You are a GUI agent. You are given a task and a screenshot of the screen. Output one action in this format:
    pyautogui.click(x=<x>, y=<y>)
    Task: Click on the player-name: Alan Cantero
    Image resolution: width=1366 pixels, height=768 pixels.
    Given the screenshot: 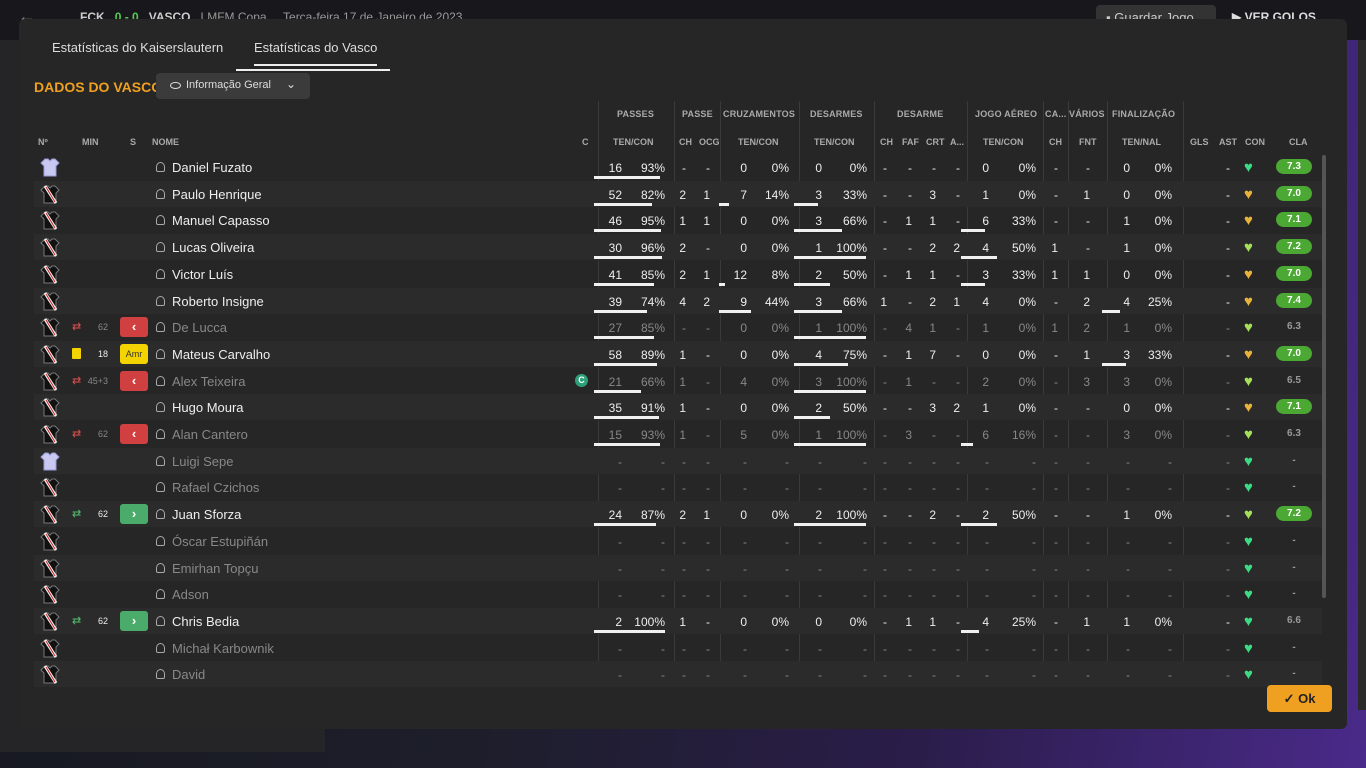 What is the action you would take?
    pyautogui.click(x=210, y=434)
    